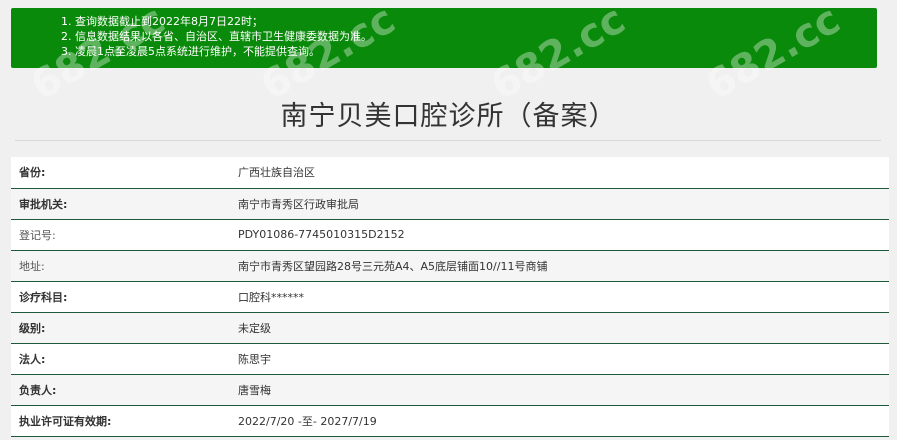  I want to click on row-label: 地址:, so click(120, 266).